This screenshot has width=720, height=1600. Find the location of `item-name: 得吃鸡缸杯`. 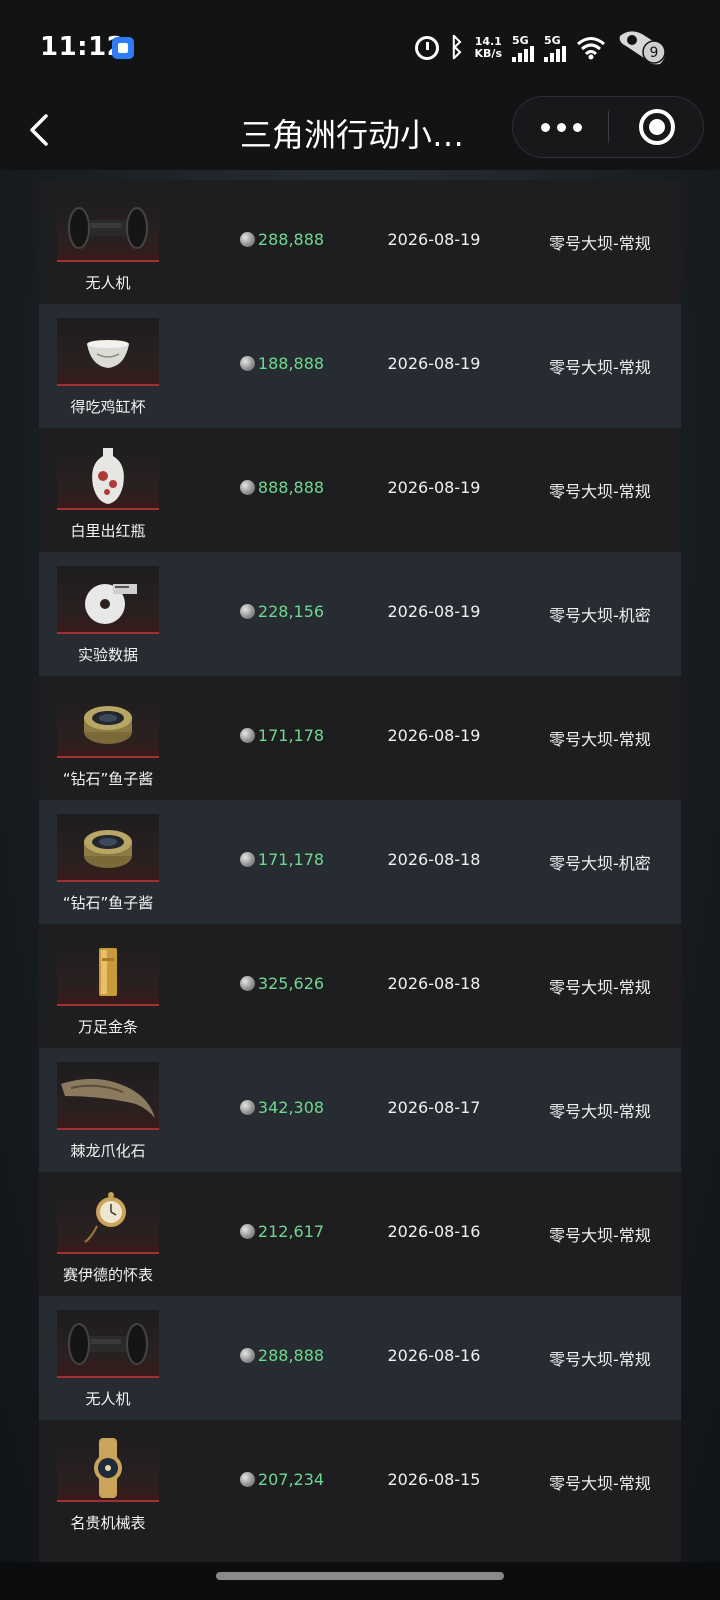

item-name: 得吃鸡缸杯 is located at coordinates (108, 407).